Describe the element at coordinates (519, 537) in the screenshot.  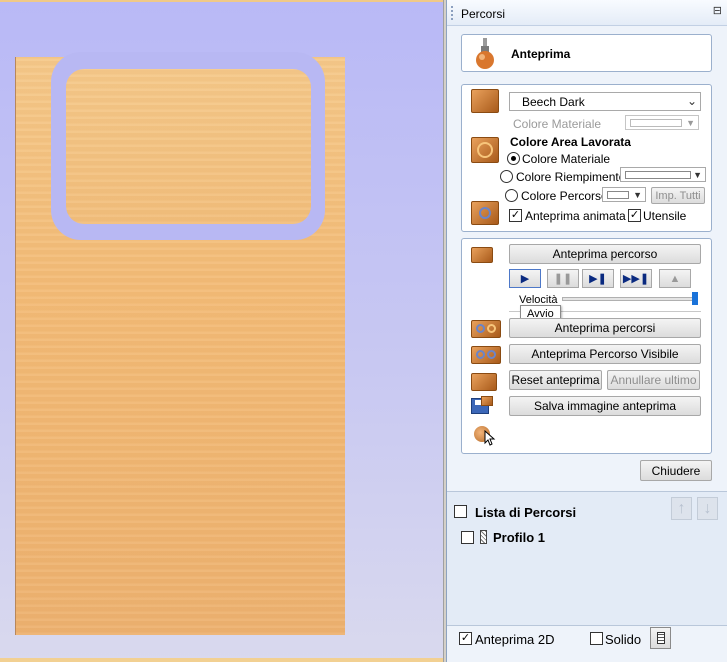
I see `toolpath-item-name: Profilo 1` at that location.